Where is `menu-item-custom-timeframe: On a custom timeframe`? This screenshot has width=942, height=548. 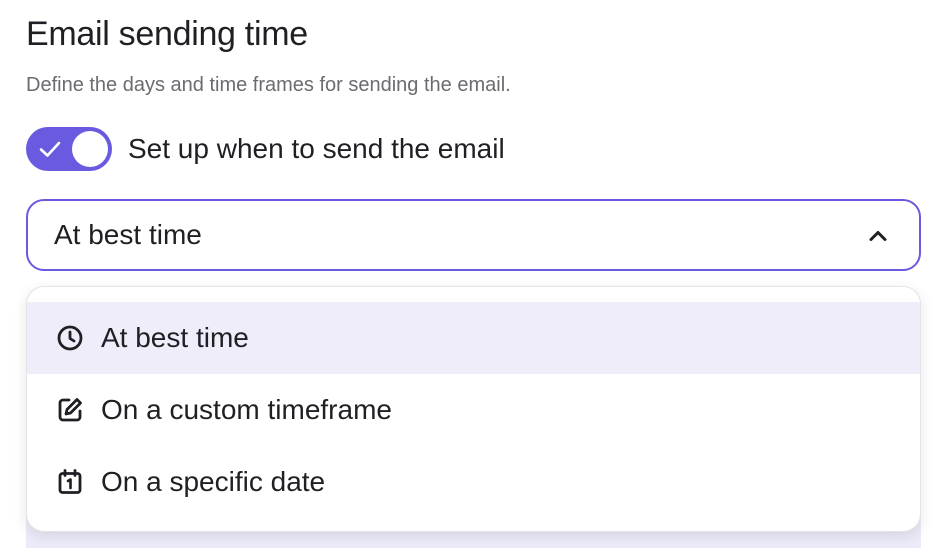
menu-item-custom-timeframe: On a custom timeframe is located at coordinates (473, 410).